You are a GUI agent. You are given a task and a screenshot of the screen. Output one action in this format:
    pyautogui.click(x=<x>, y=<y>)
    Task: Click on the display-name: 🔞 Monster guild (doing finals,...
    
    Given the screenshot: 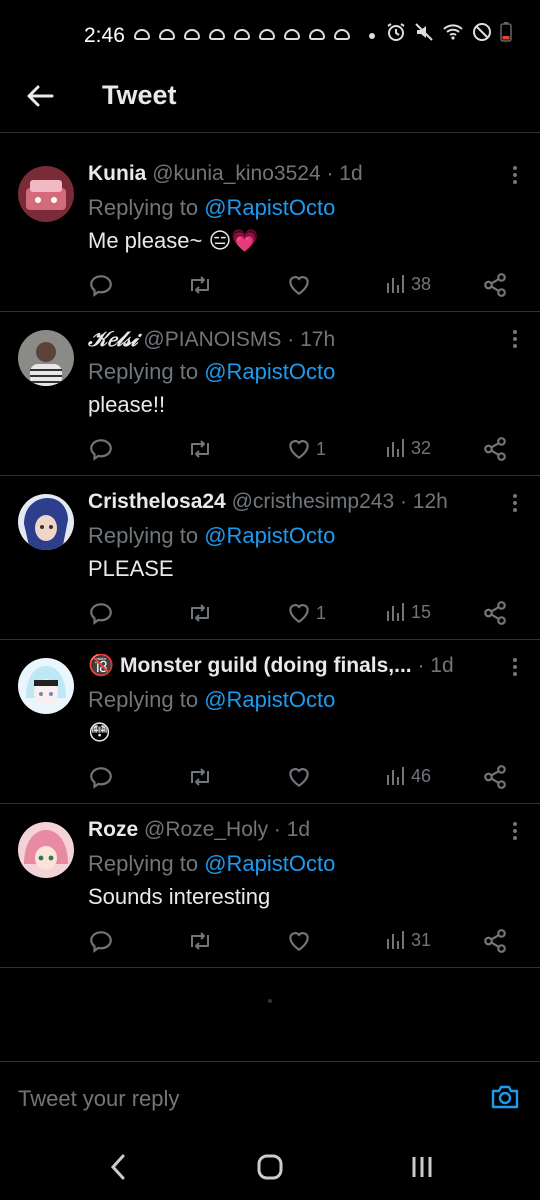 What is the action you would take?
    pyautogui.click(x=250, y=665)
    